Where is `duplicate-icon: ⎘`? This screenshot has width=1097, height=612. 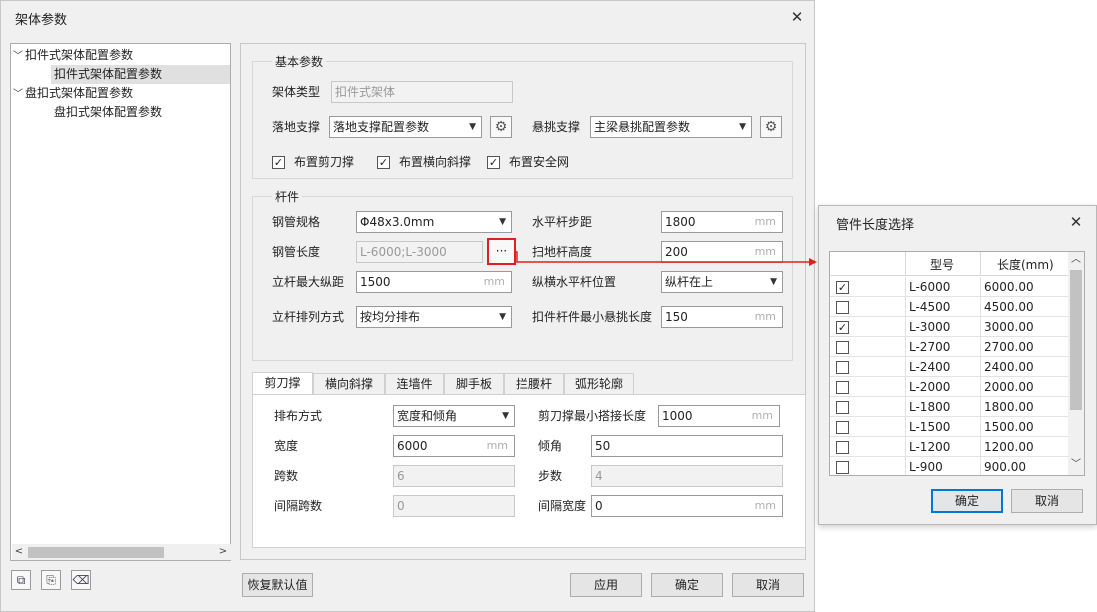 duplicate-icon: ⎘ is located at coordinates (51, 580).